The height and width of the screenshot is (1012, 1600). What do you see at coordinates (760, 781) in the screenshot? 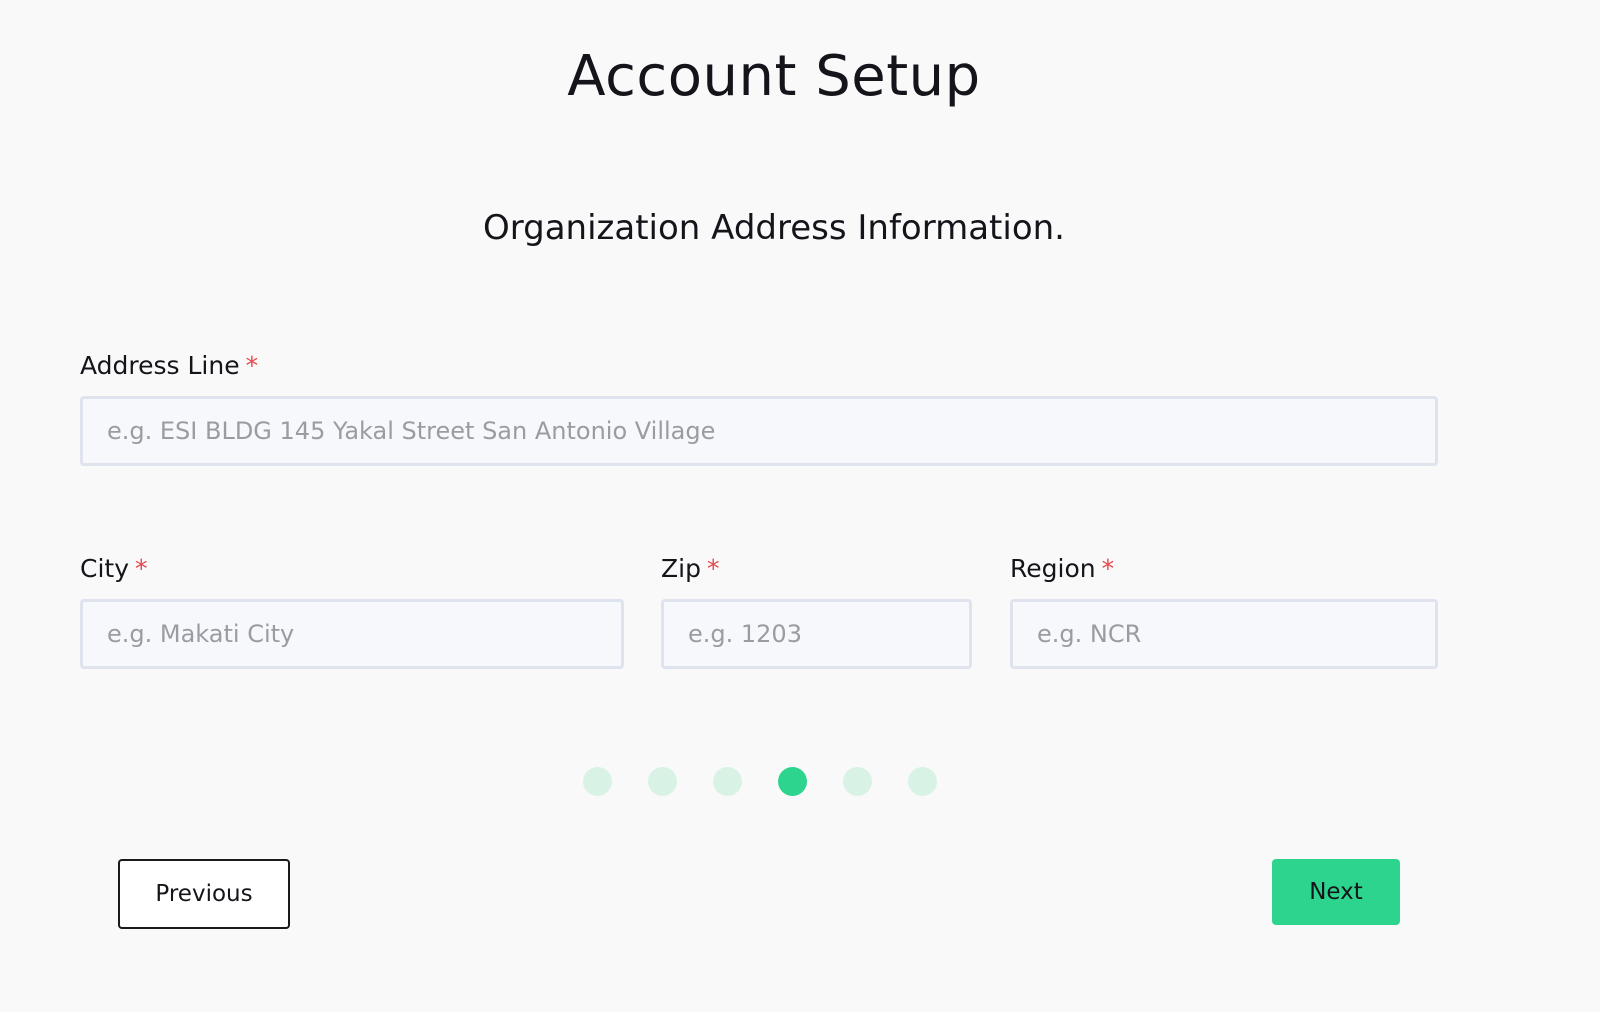
I see `step-indicator` at bounding box center [760, 781].